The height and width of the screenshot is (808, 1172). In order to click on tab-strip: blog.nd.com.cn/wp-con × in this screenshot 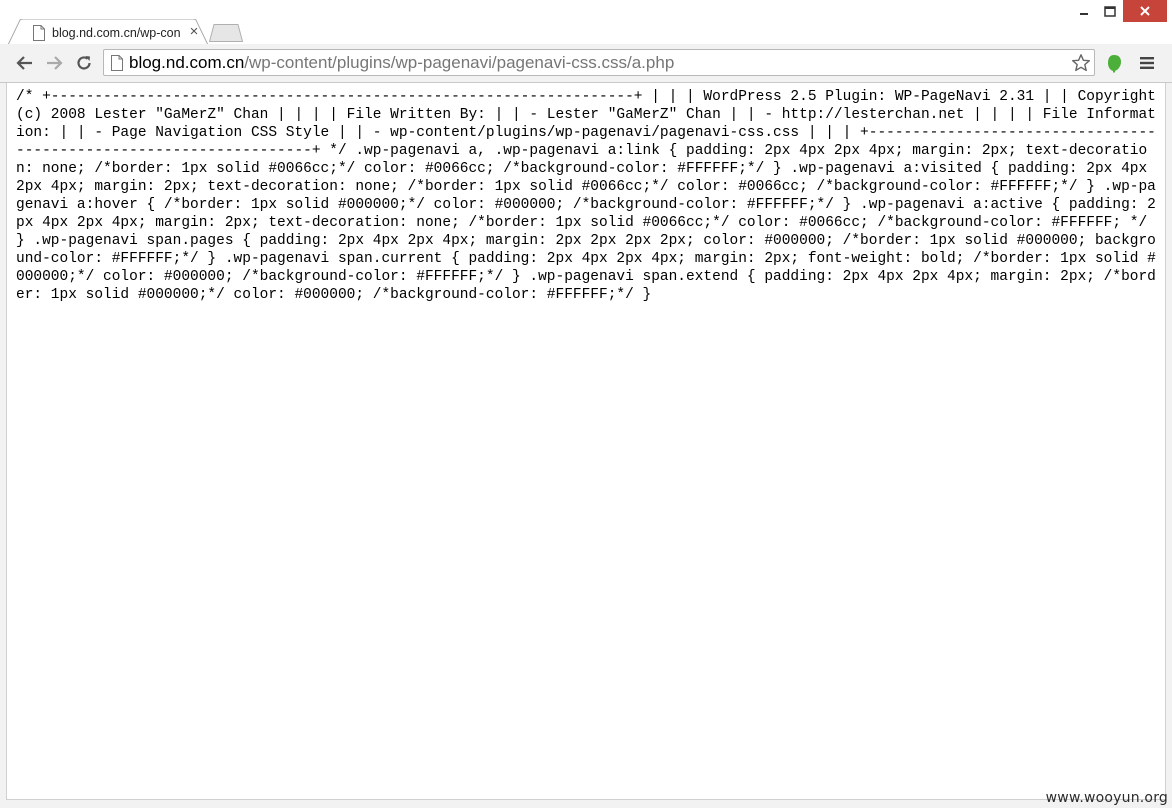, I will do `click(586, 22)`.